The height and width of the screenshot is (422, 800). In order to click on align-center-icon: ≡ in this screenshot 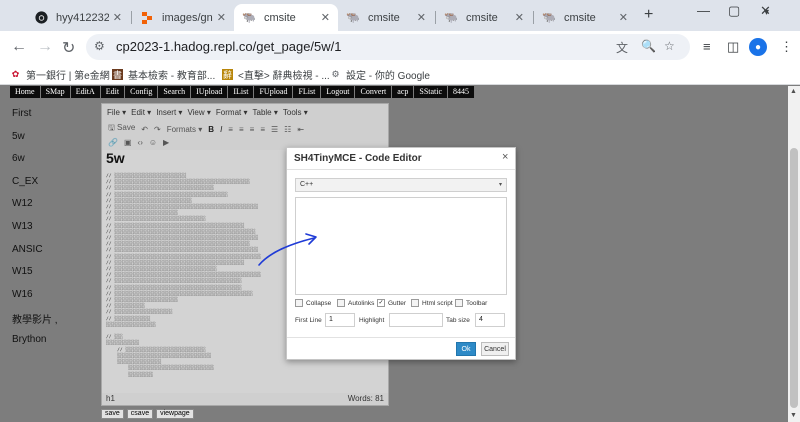, I will do `click(241, 129)`.